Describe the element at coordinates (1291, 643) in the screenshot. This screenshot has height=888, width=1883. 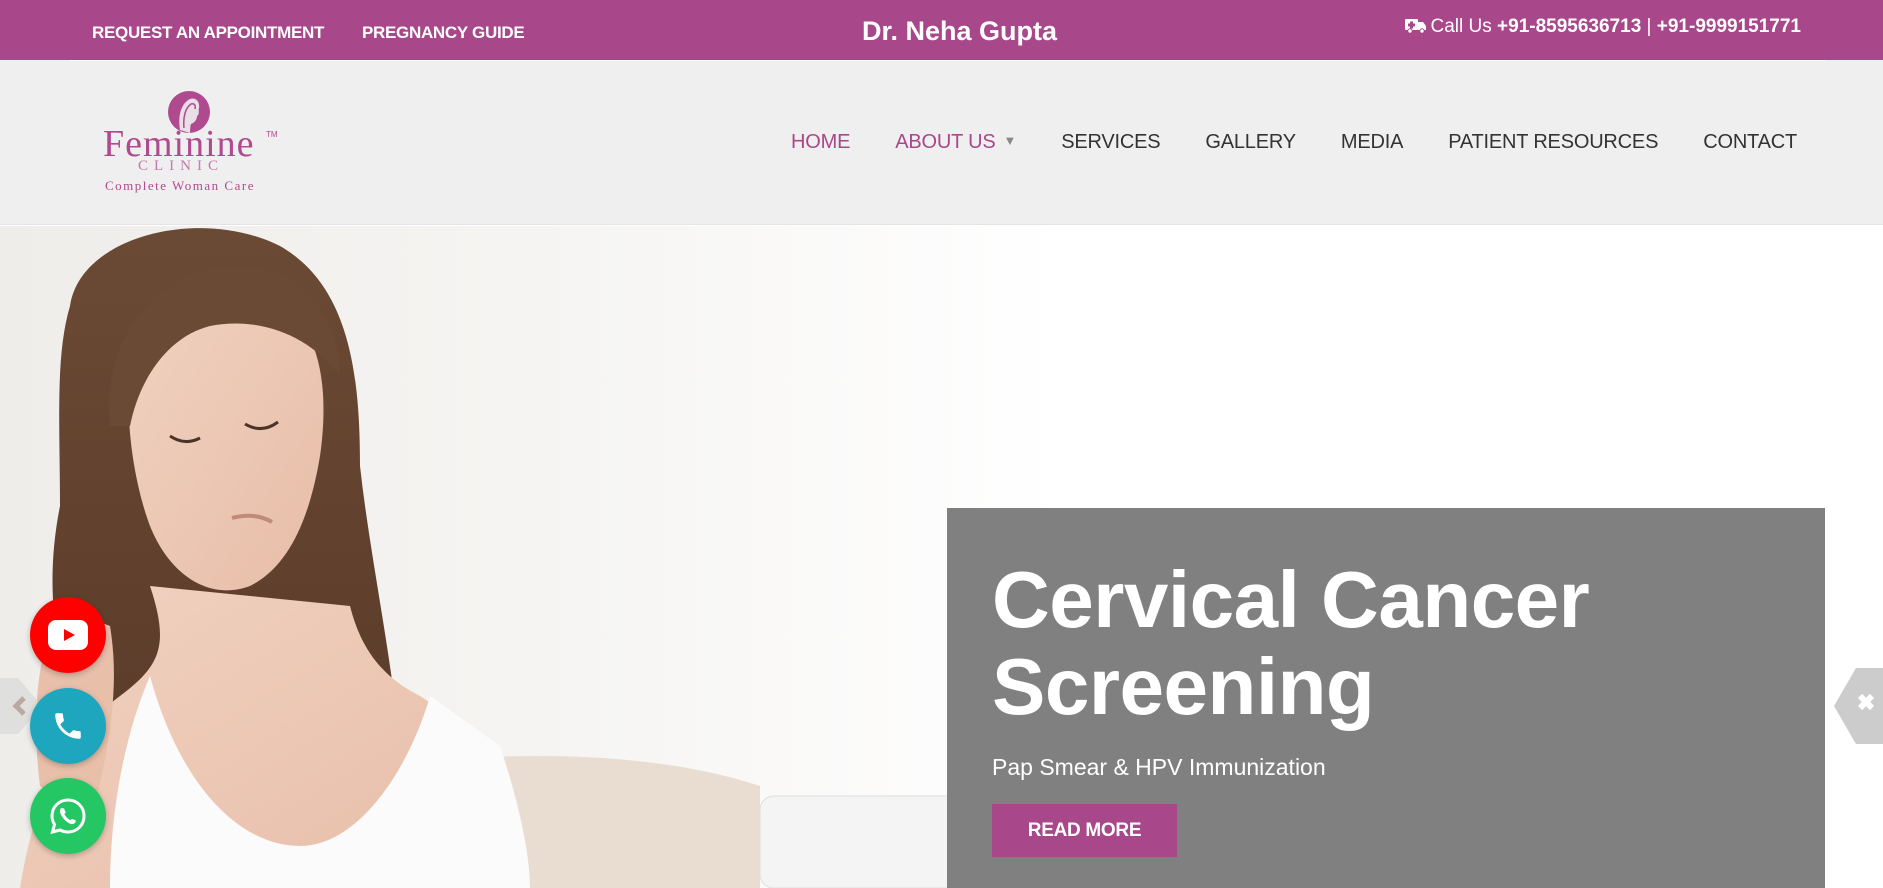
I see `slide-title: Cervical Cancer Screening` at that location.